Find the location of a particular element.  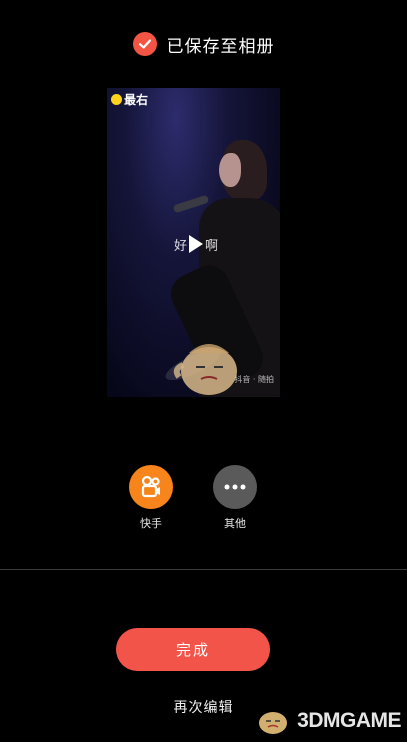

share-other-button is located at coordinates (235, 487).